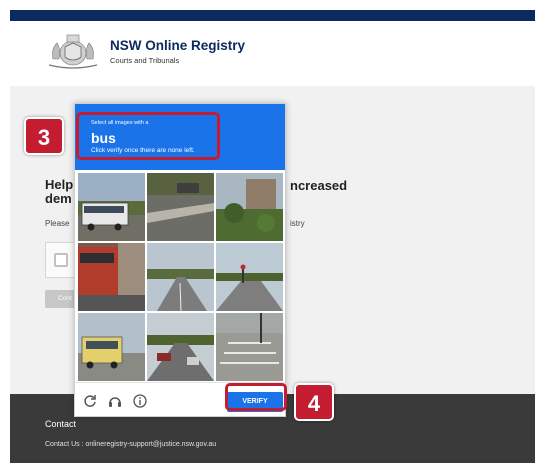 The image size is (535, 463). Describe the element at coordinates (90, 401) in the screenshot. I see `reload-icon` at that location.